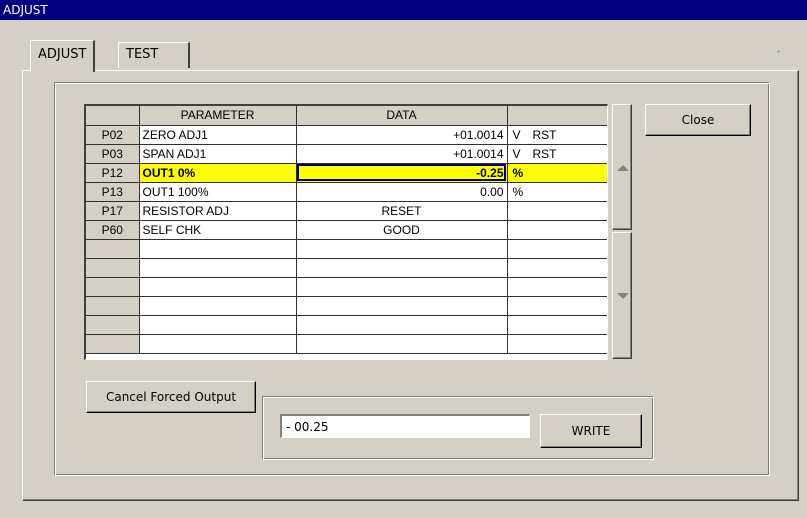  I want to click on tab-adjust-label: ADJUST, so click(62, 54).